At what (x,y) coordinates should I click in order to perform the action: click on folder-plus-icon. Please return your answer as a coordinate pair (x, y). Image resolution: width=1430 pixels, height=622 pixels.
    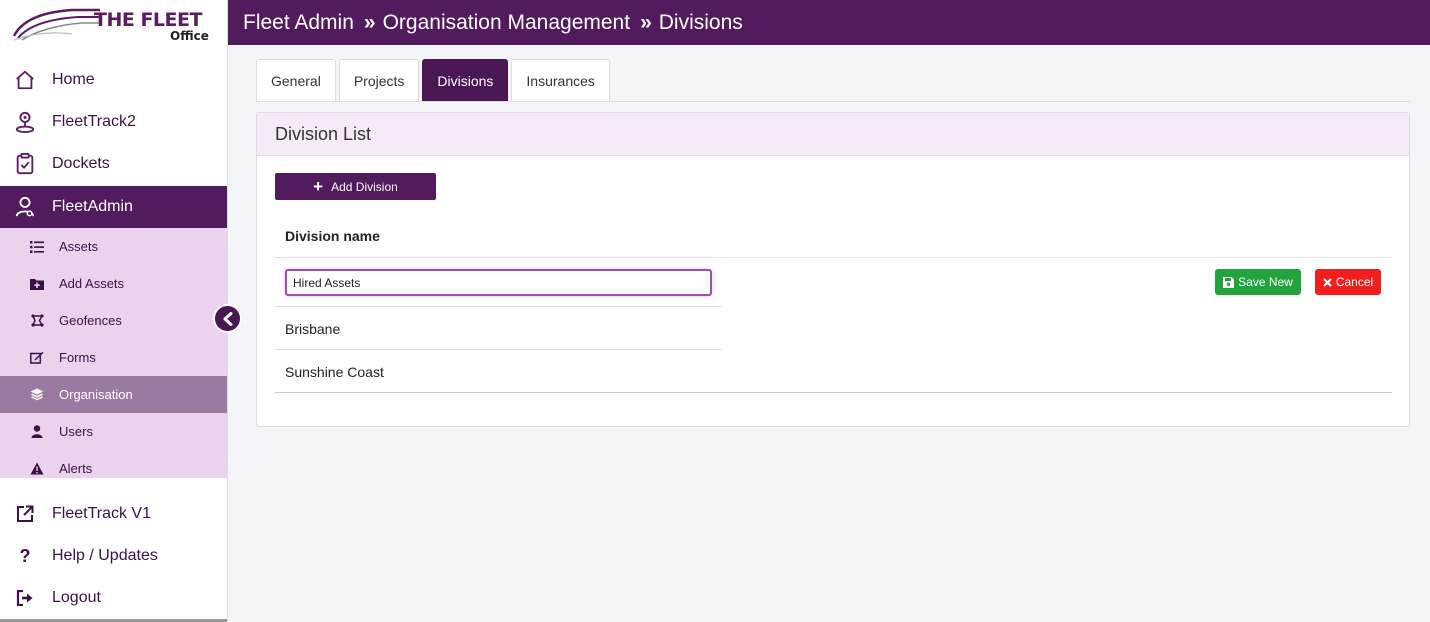
    Looking at the image, I should click on (37, 284).